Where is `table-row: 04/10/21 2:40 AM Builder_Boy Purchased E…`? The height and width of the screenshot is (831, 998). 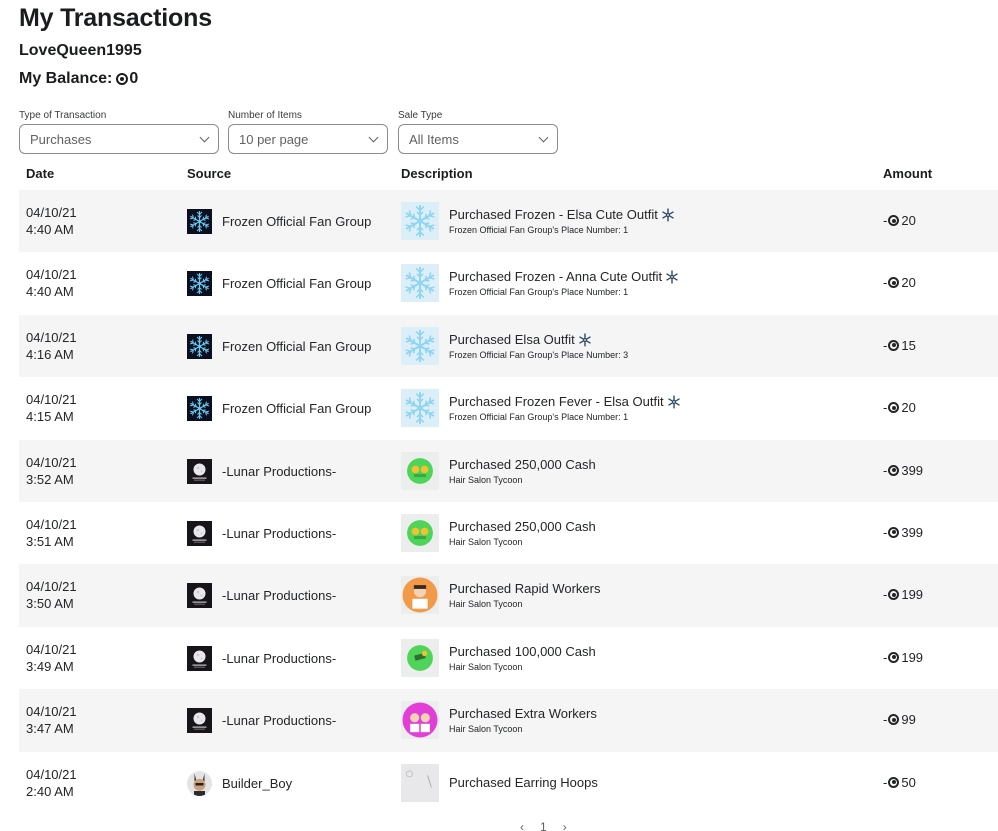 table-row: 04/10/21 2:40 AM Builder_Boy Purchased E… is located at coordinates (508, 783).